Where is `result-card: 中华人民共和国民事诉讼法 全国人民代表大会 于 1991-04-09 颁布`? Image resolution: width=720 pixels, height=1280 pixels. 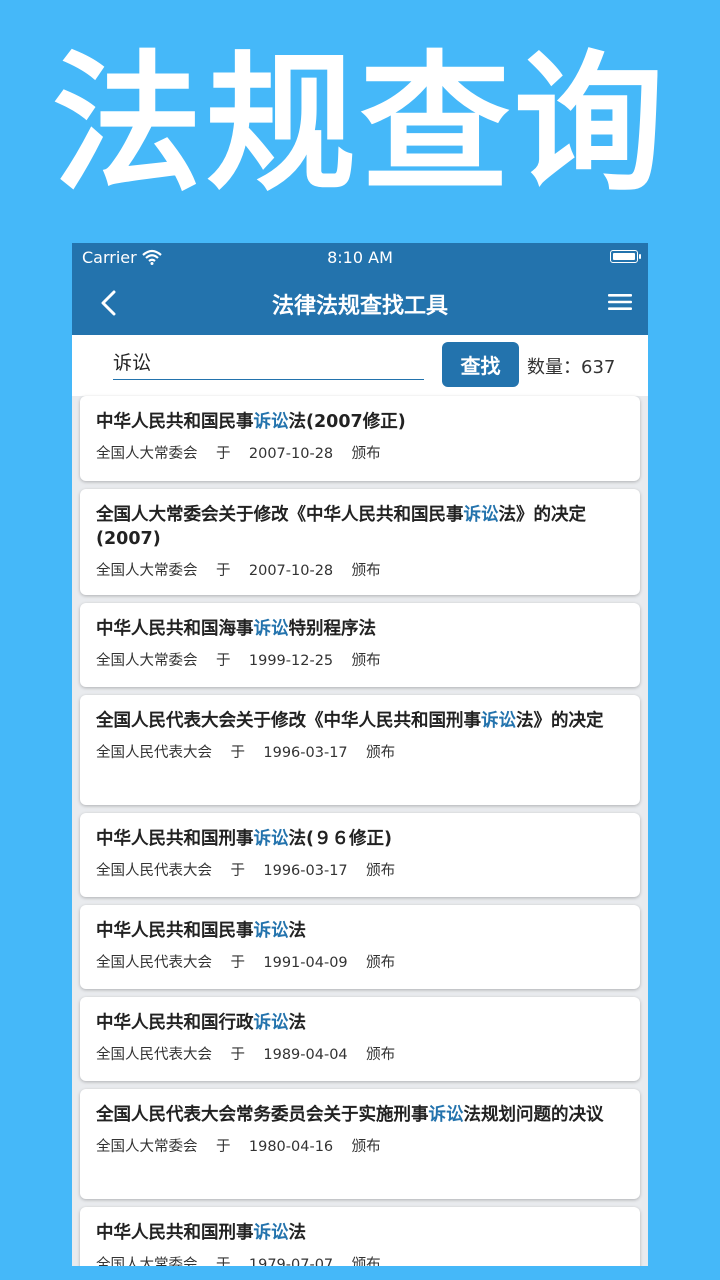 result-card: 中华人民共和国民事诉讼法 全国人民代表大会 于 1991-04-09 颁布 is located at coordinates (360, 947).